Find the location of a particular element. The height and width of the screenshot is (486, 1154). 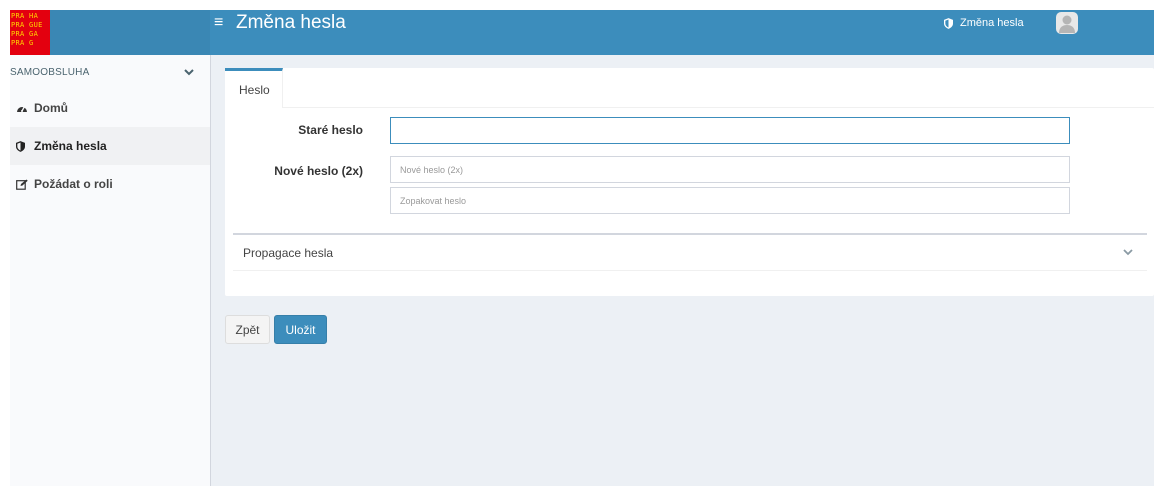

header-user-link-label: Změna hesla is located at coordinates (992, 23).